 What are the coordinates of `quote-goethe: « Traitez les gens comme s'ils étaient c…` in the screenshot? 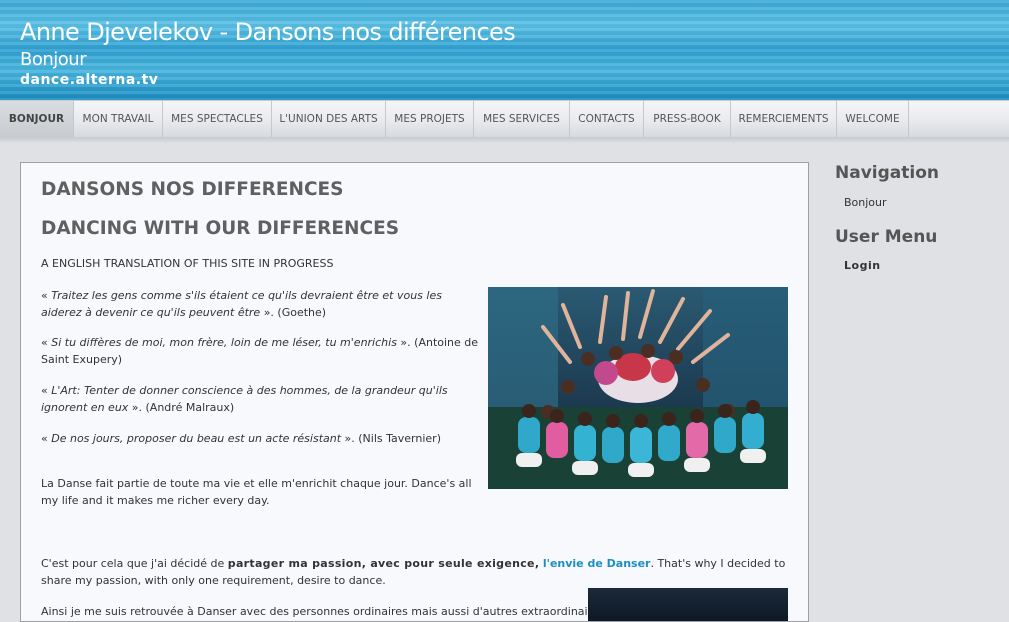 It's located at (241, 304).